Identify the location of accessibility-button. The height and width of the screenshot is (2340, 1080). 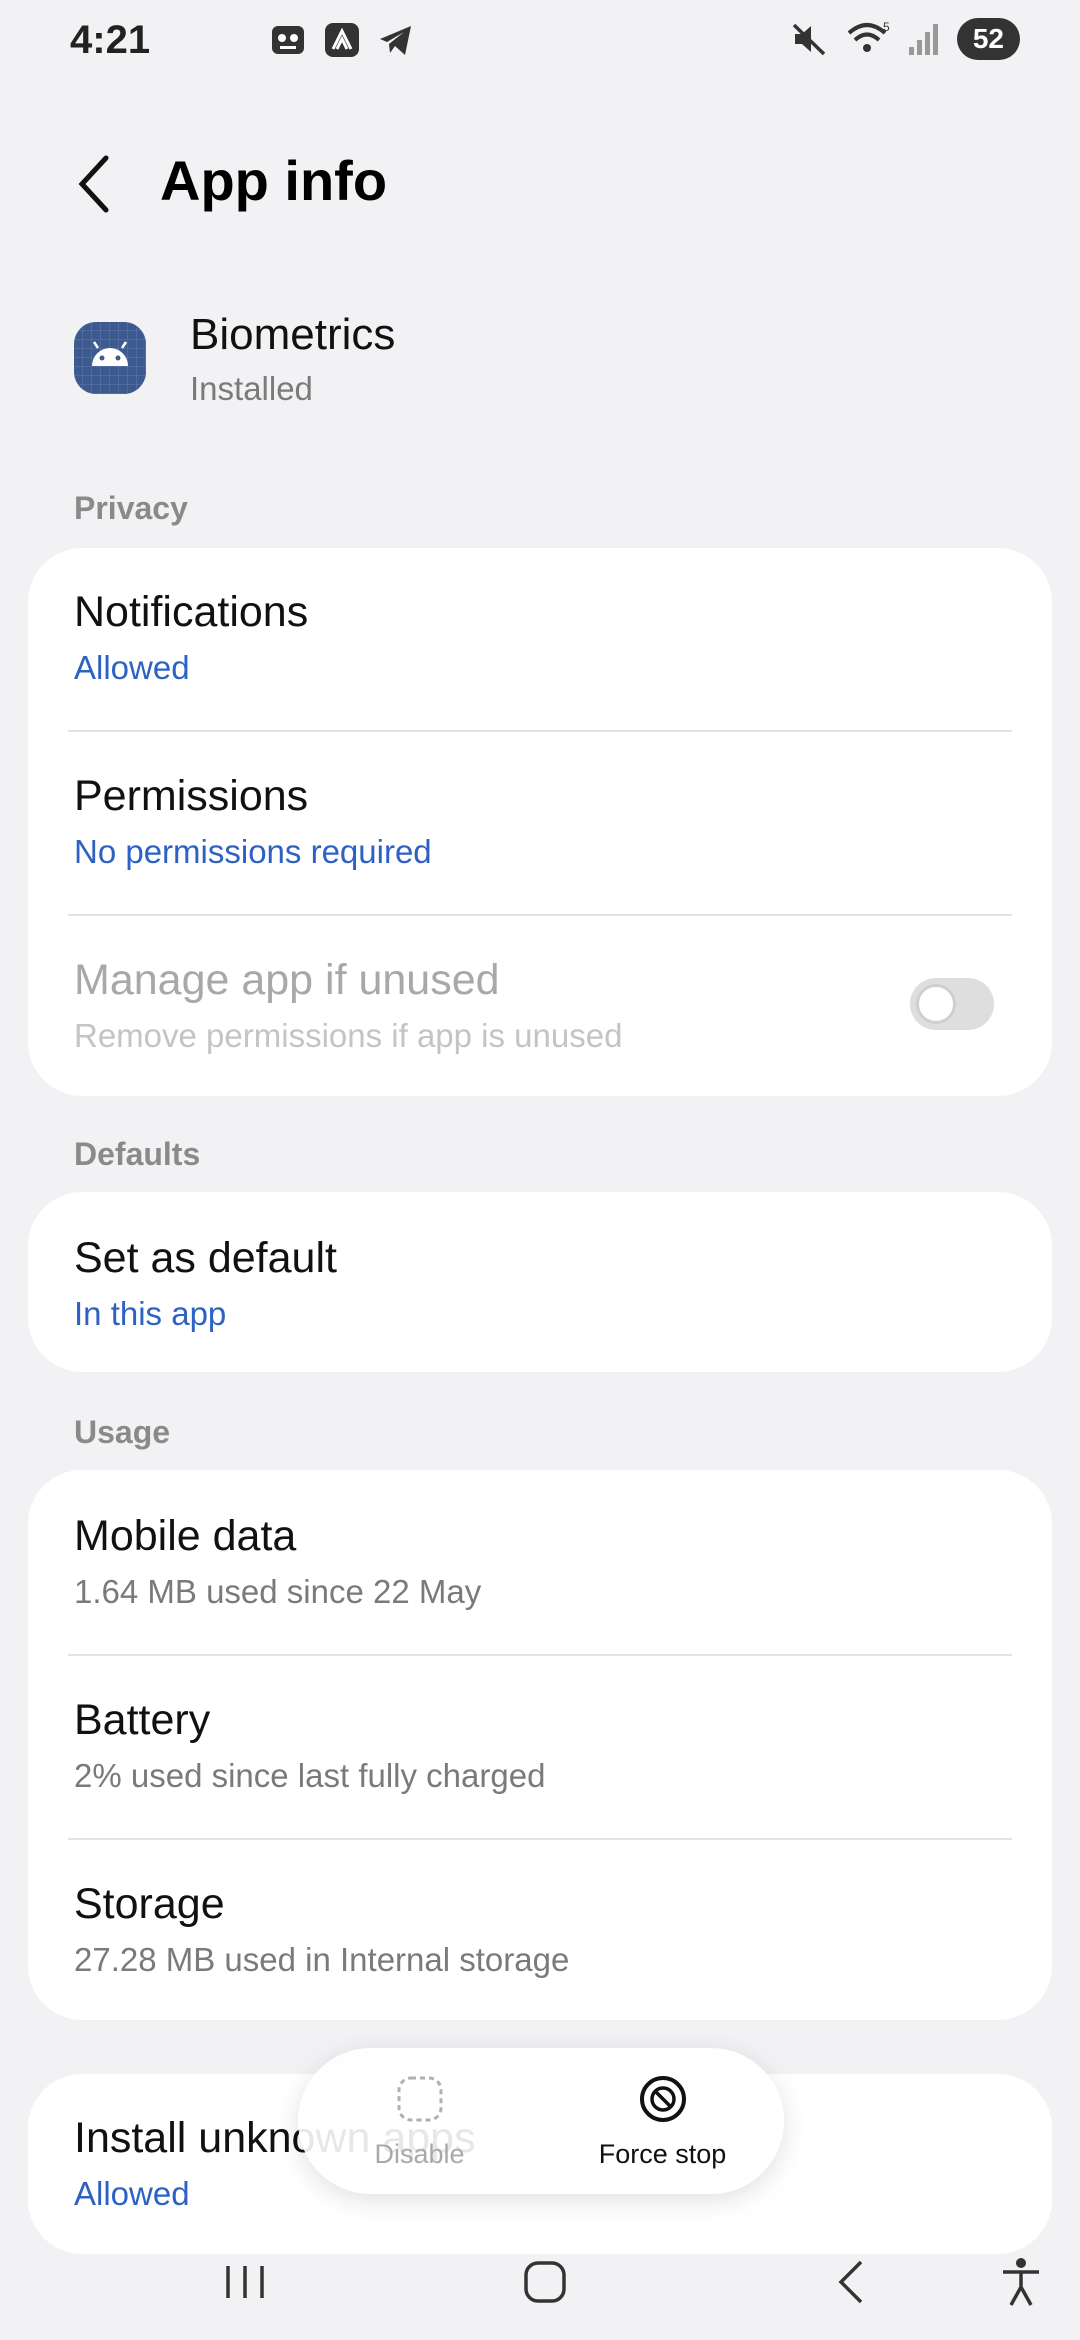
(1021, 2282).